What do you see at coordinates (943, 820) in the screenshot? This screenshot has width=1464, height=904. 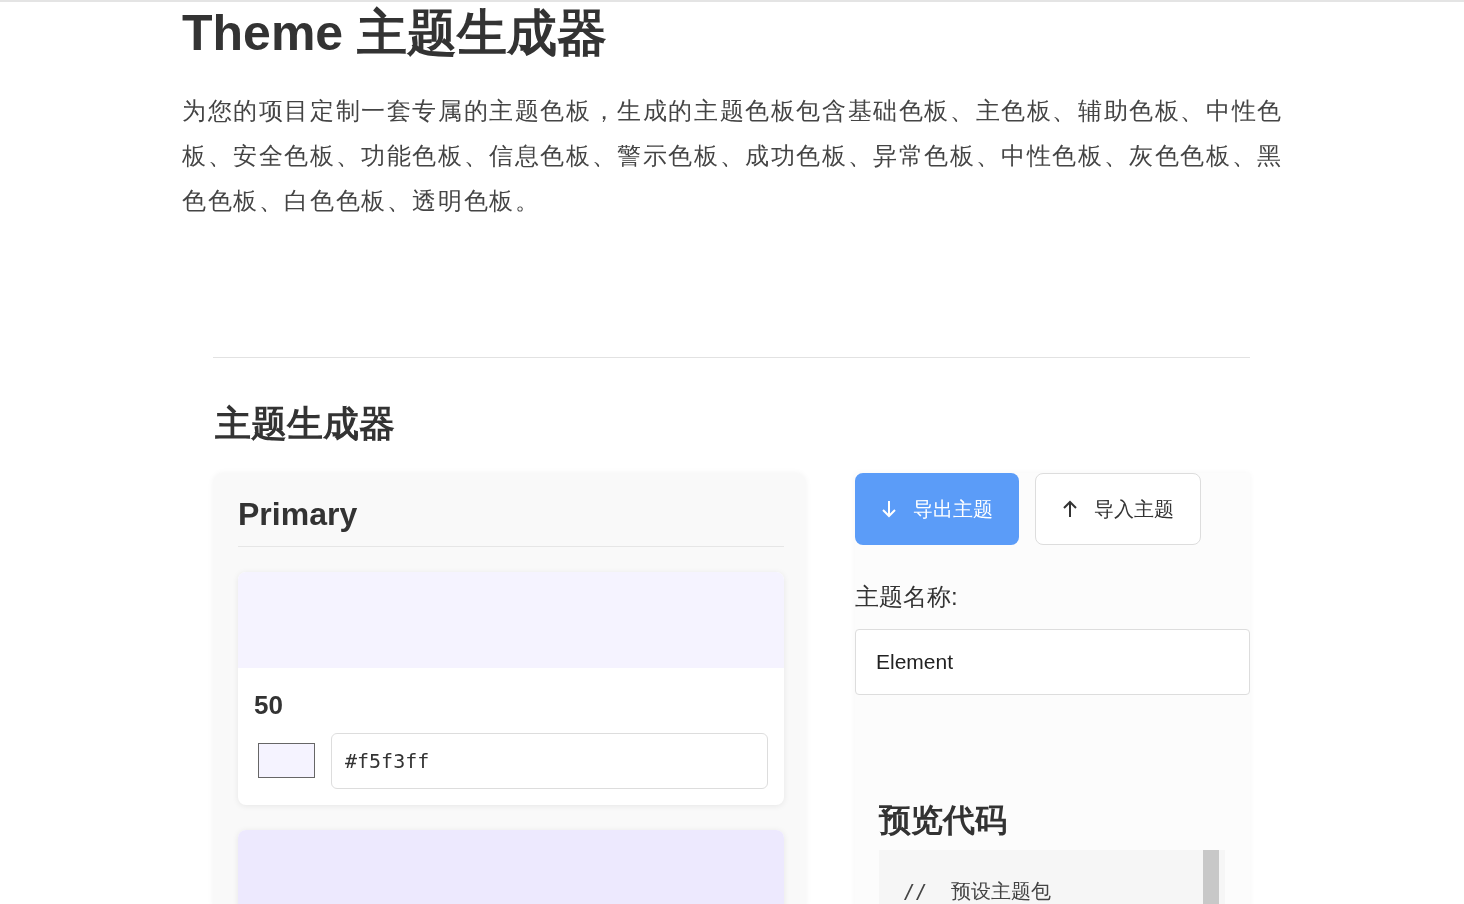 I see `preview-heading: 预览代码` at bounding box center [943, 820].